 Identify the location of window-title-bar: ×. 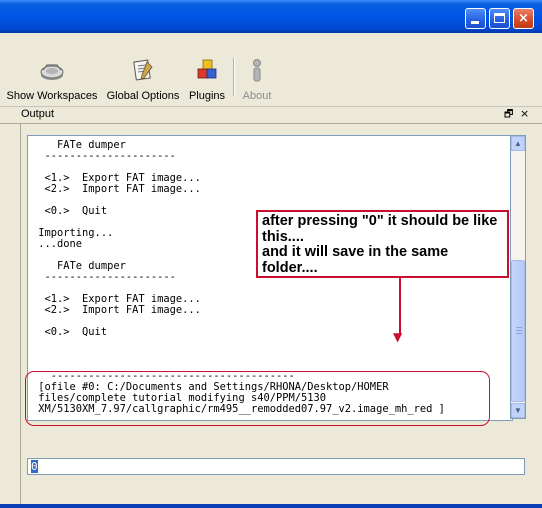
(271, 16).